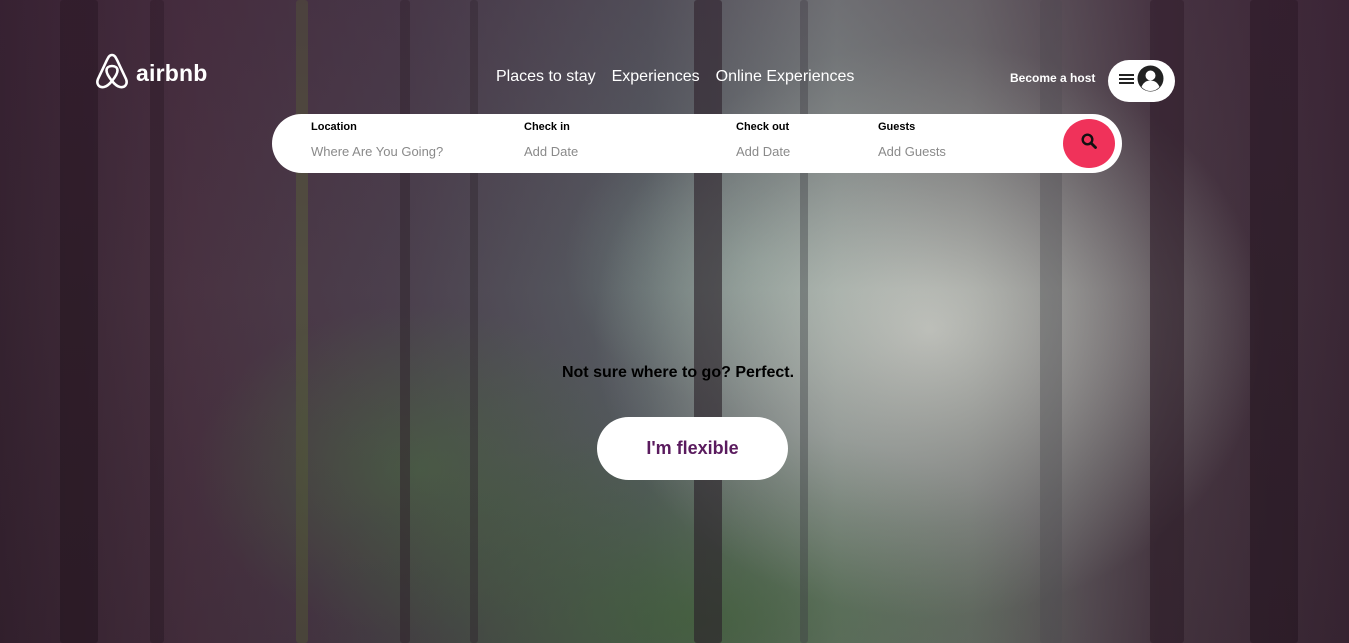 The height and width of the screenshot is (643, 1349). I want to click on check-out-input, so click(796, 151).